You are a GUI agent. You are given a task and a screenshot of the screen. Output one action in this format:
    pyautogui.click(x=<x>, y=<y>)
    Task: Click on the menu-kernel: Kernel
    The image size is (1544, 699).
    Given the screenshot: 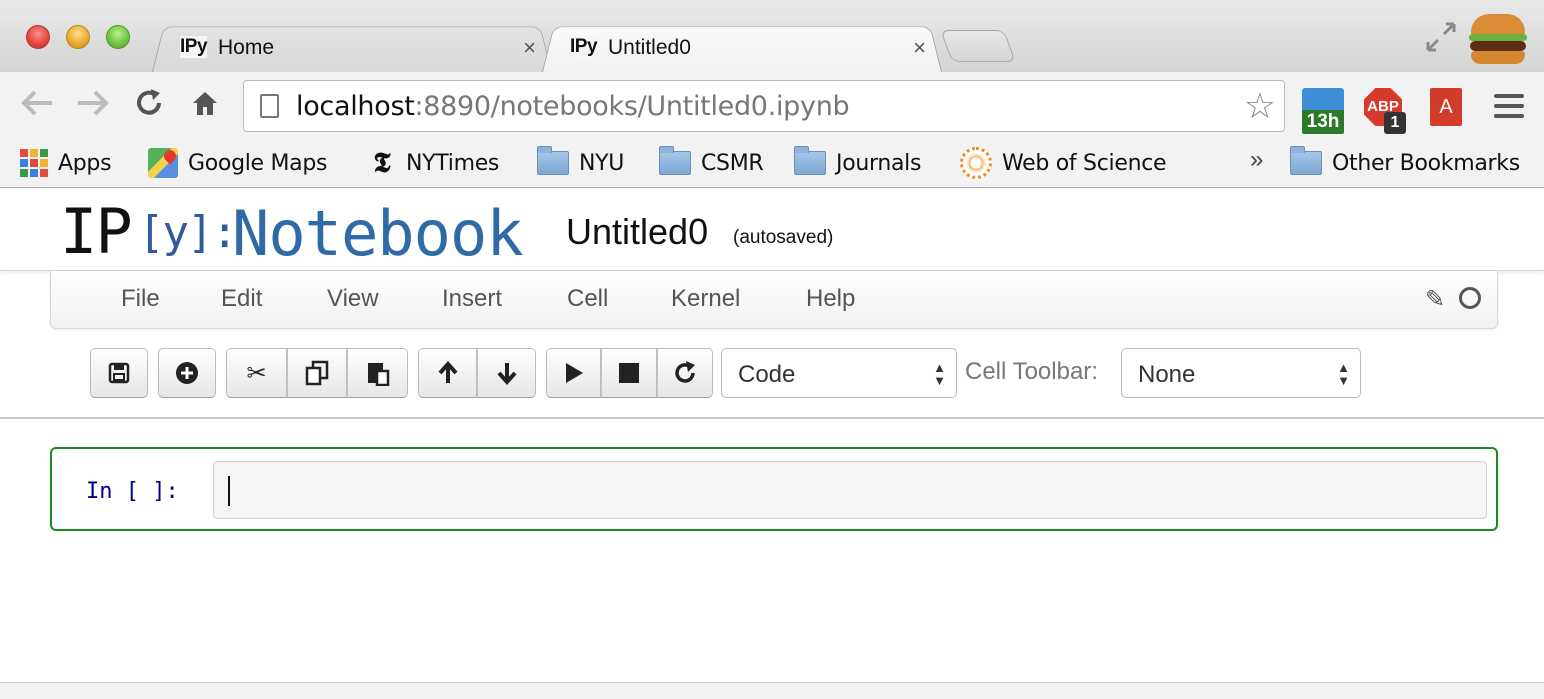 What is the action you would take?
    pyautogui.click(x=705, y=299)
    